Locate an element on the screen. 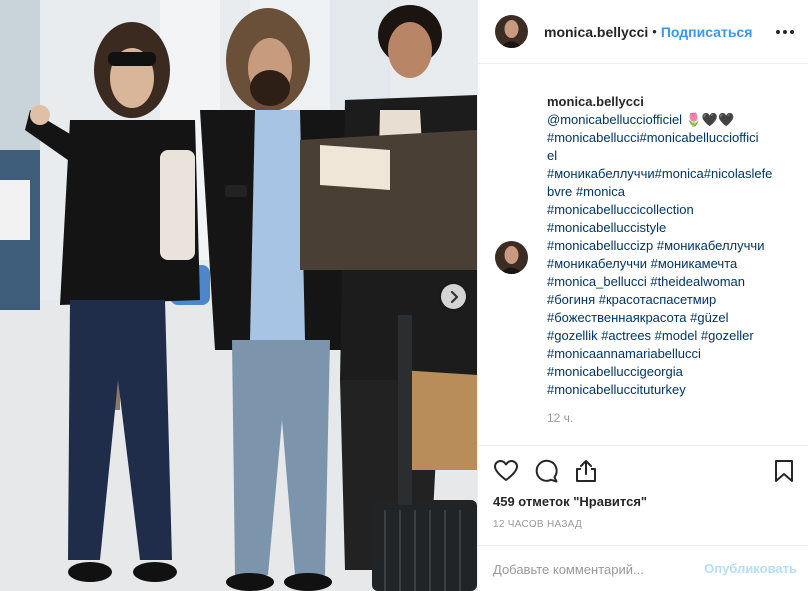 Image resolution: width=808 pixels, height=591 pixels. caption-timestamp: 12 ч. is located at coordinates (669, 418).